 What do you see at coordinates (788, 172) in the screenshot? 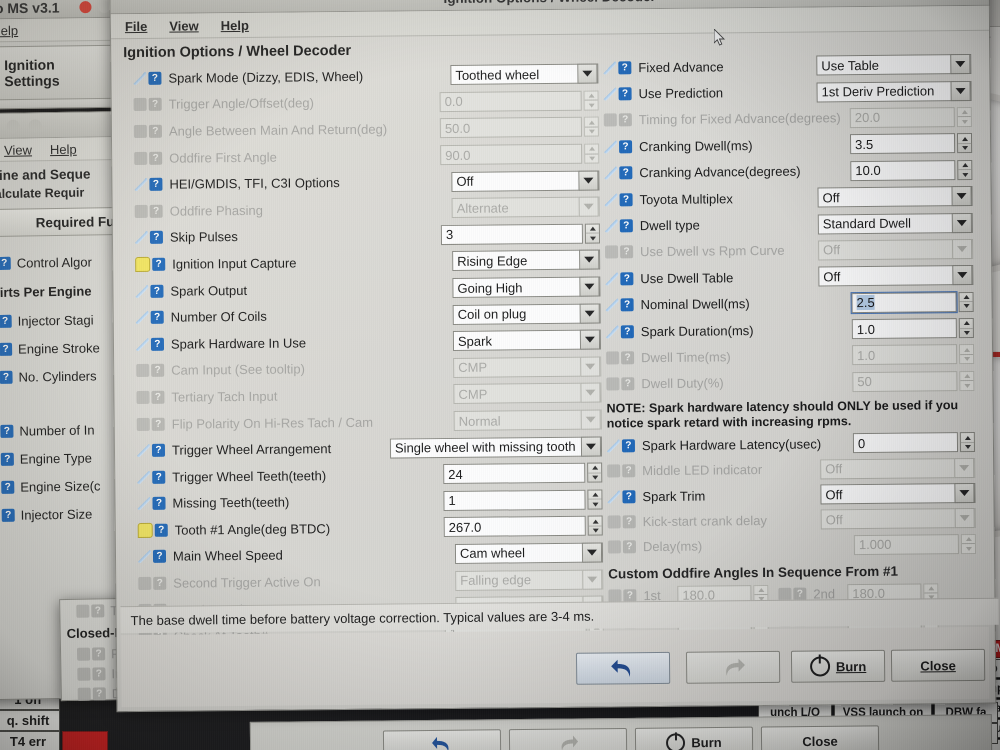
I see `setting-row: ? Cranking Advance(degrees) 10.0` at bounding box center [788, 172].